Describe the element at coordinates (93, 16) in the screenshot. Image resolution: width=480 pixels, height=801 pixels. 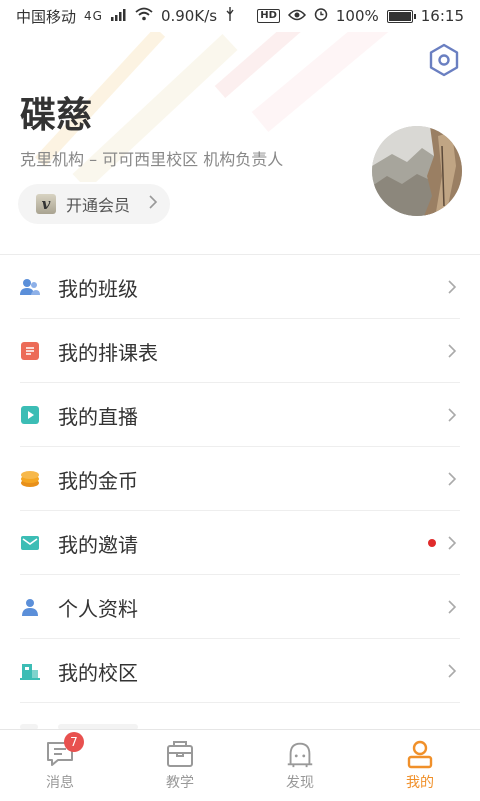
I see `network-type: 4G` at that location.